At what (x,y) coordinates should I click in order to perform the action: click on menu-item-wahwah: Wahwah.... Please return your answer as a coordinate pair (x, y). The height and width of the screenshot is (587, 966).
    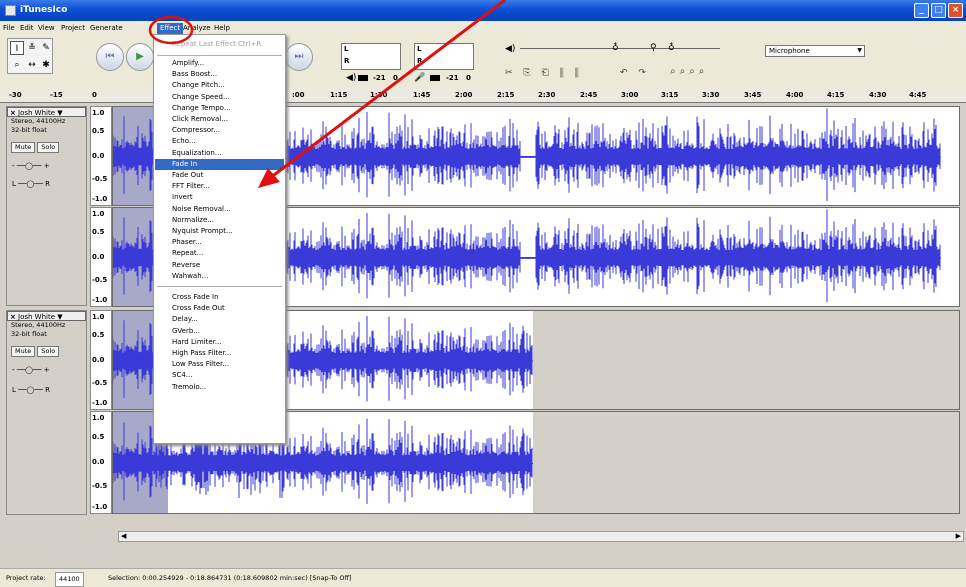
    Looking at the image, I should click on (219, 276).